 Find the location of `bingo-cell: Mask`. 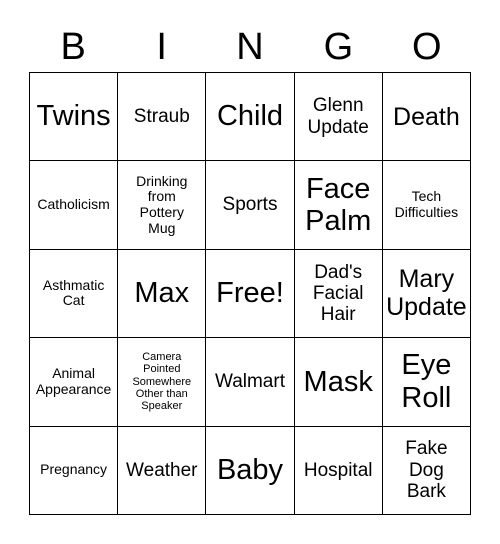

bingo-cell: Mask is located at coordinates (338, 382).